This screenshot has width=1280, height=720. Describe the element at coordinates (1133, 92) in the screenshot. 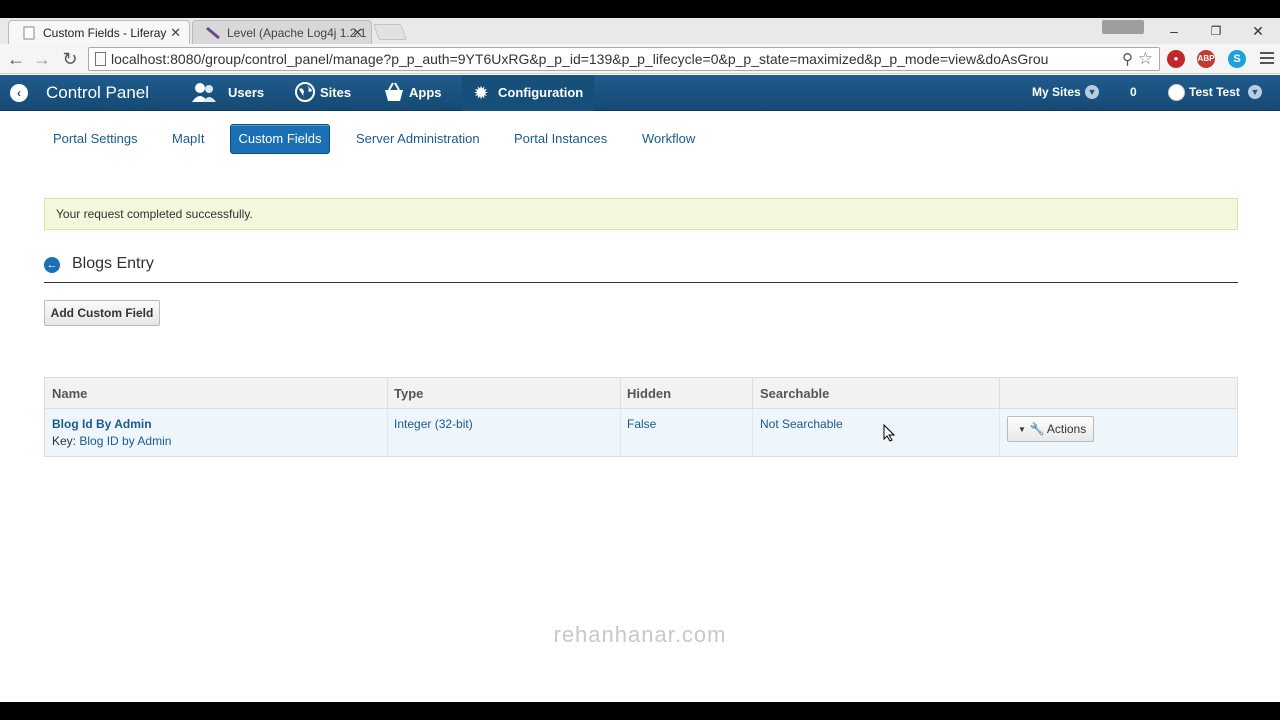

I see `notification-count: 0` at that location.